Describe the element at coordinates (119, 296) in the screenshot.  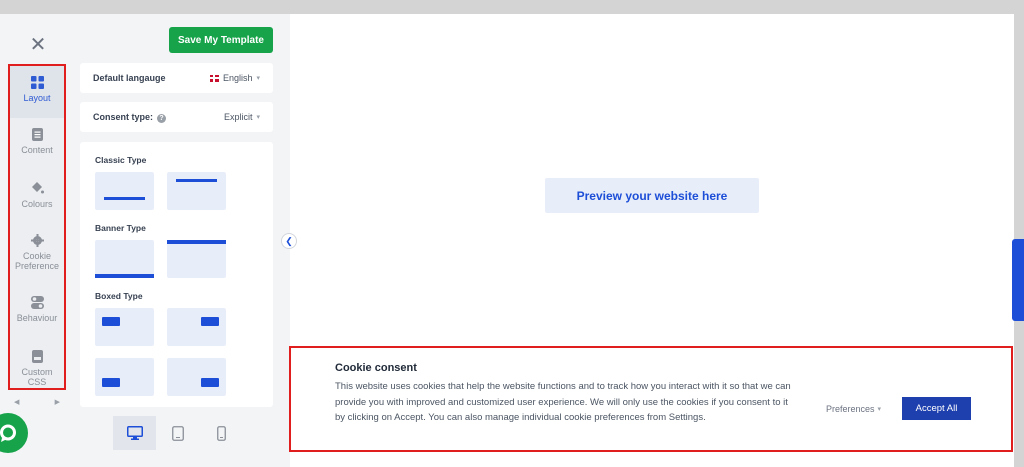
I see `section-boxed-type: Boxed Type` at that location.